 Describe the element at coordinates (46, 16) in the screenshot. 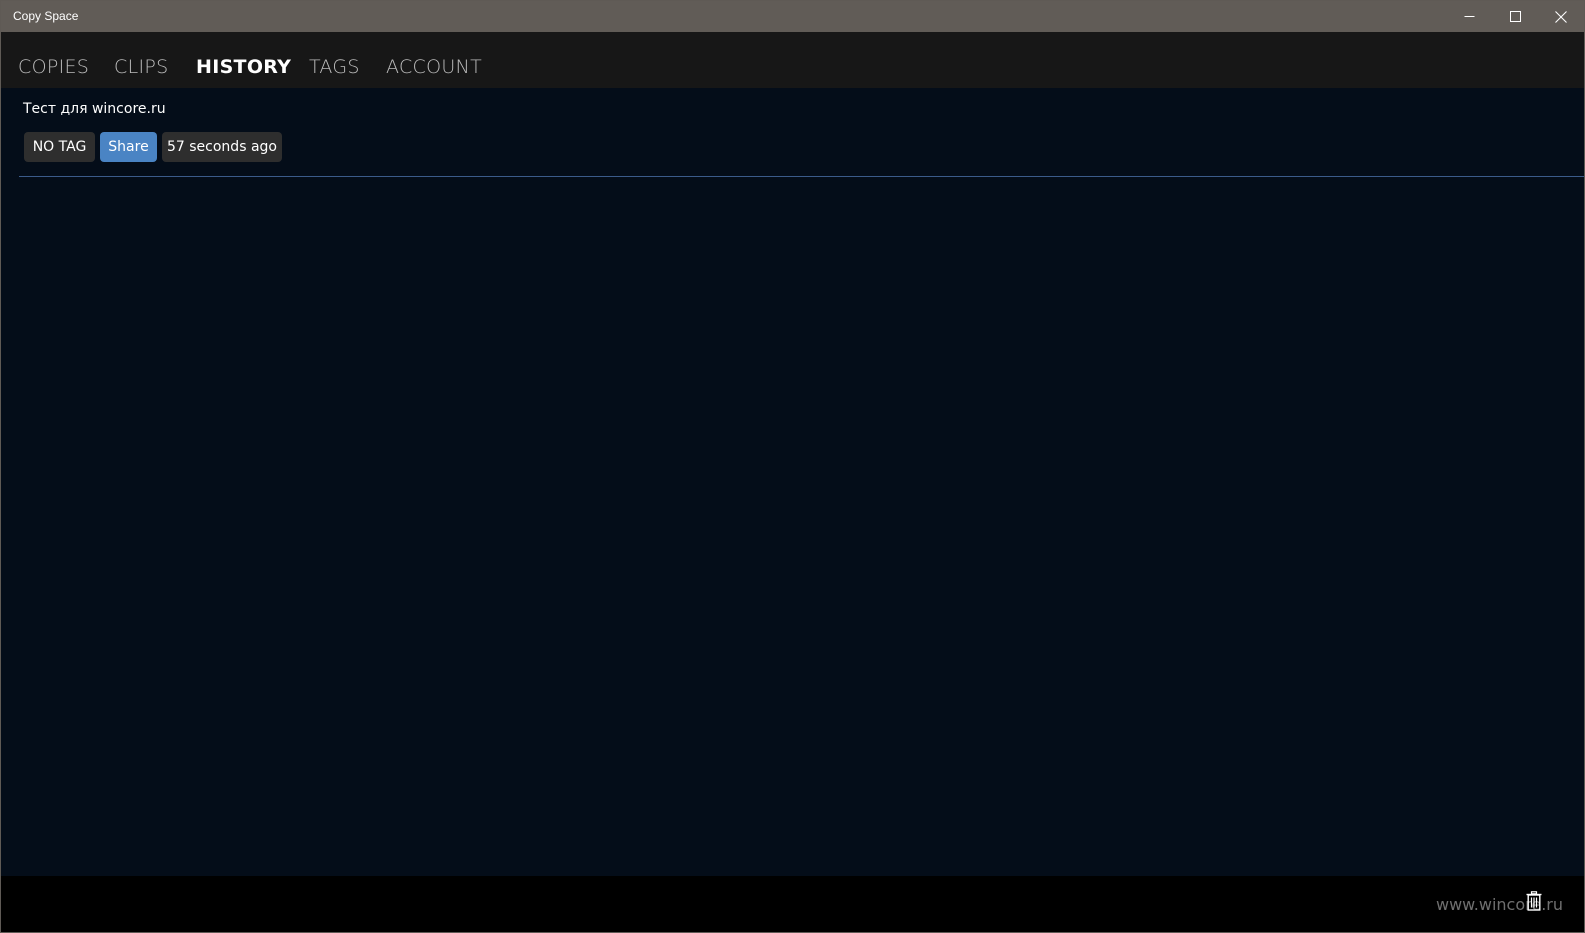

I see `app-title: Copy Space` at that location.